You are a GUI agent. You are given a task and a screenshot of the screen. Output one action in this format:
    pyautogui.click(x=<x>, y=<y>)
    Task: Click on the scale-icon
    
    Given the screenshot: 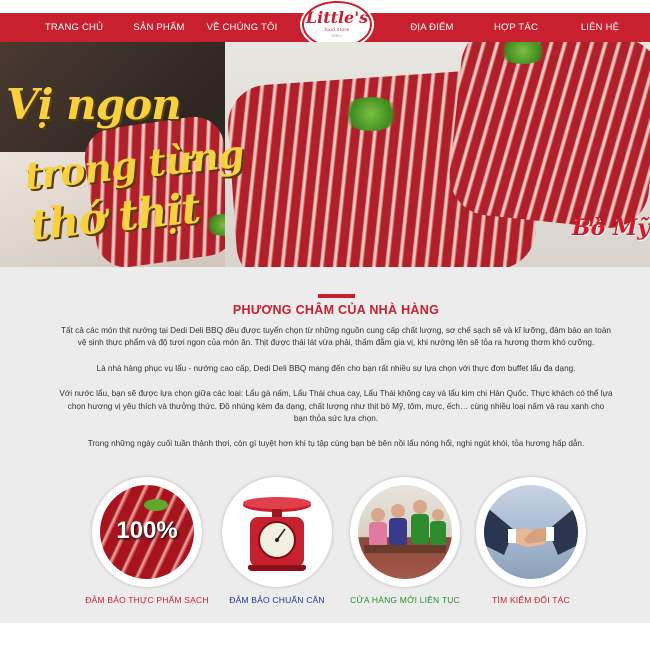 What is the action you would take?
    pyautogui.click(x=277, y=532)
    